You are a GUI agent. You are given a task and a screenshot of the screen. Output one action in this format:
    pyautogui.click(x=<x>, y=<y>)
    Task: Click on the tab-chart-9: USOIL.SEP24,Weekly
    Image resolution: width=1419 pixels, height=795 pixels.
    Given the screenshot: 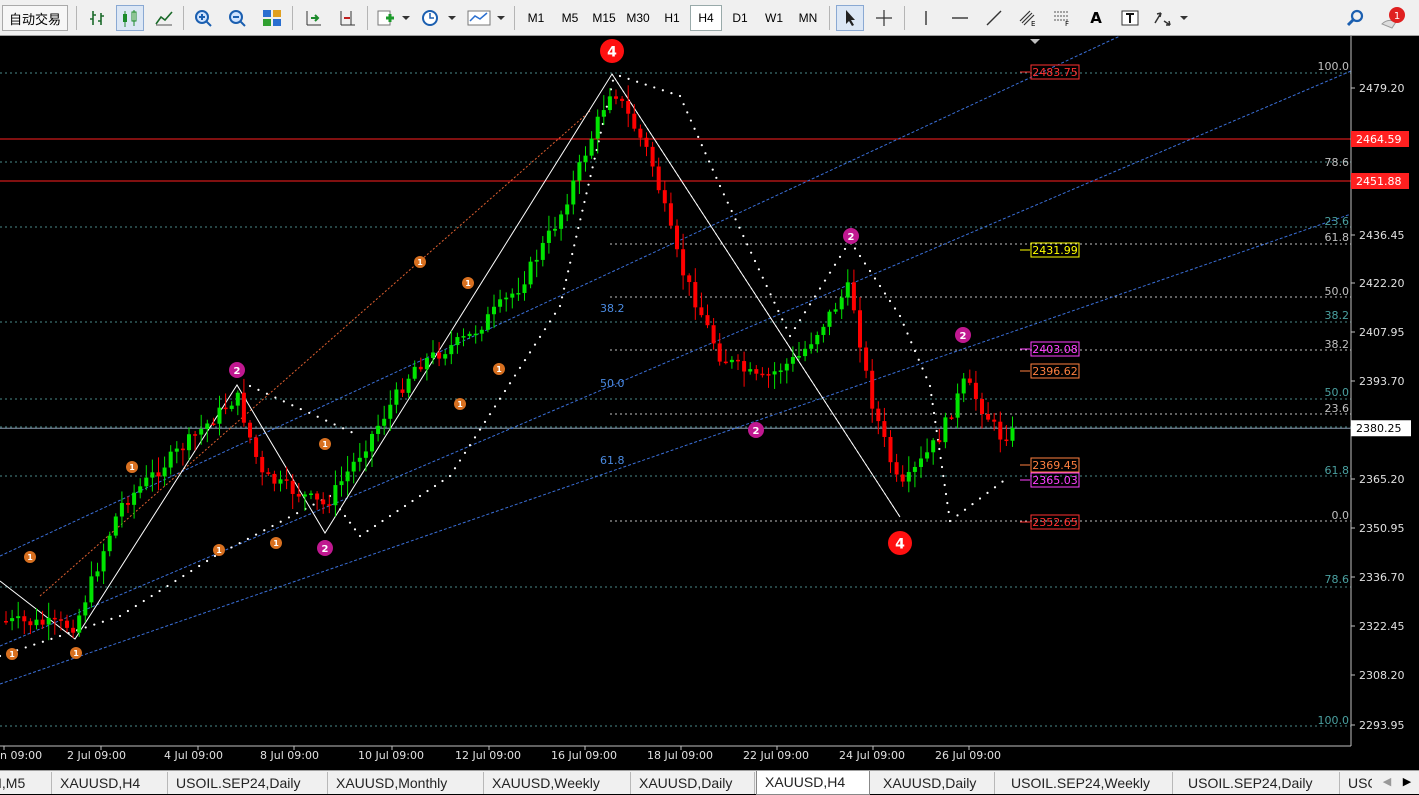 What is the action you would take?
    pyautogui.click(x=1088, y=783)
    